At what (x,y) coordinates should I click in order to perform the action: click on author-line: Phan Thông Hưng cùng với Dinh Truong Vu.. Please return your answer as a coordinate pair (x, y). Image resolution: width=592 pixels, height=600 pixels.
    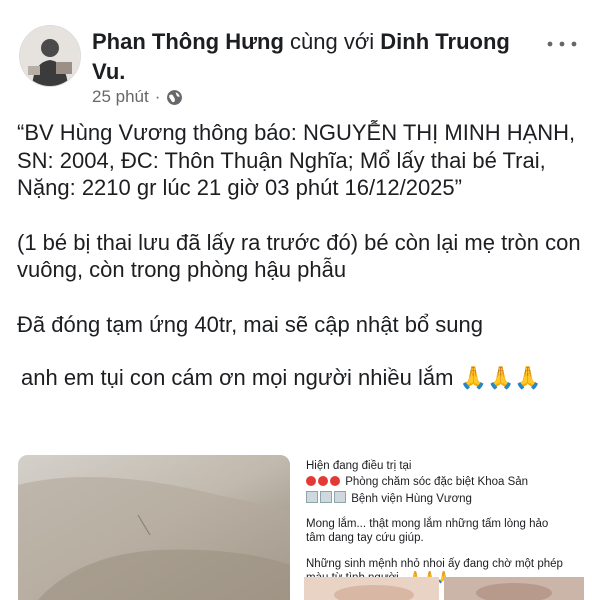
    Looking at the image, I should click on (312, 57).